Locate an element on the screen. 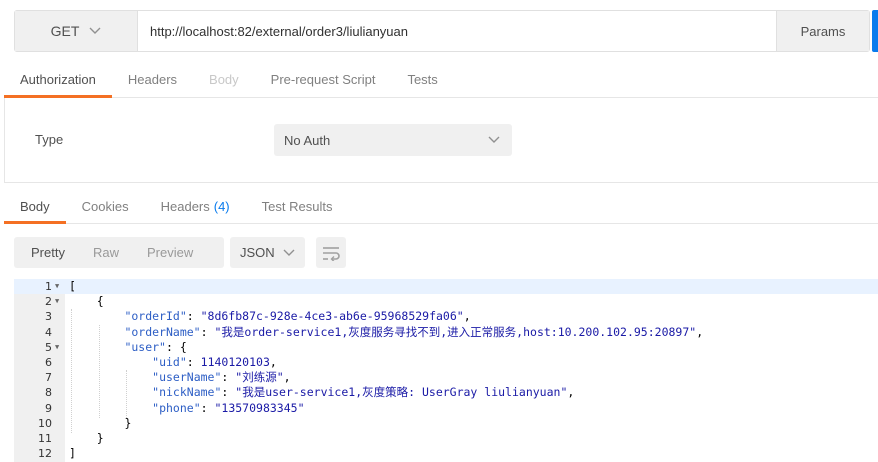 This screenshot has height=462, width=878. wrap-lines-button is located at coordinates (331, 252).